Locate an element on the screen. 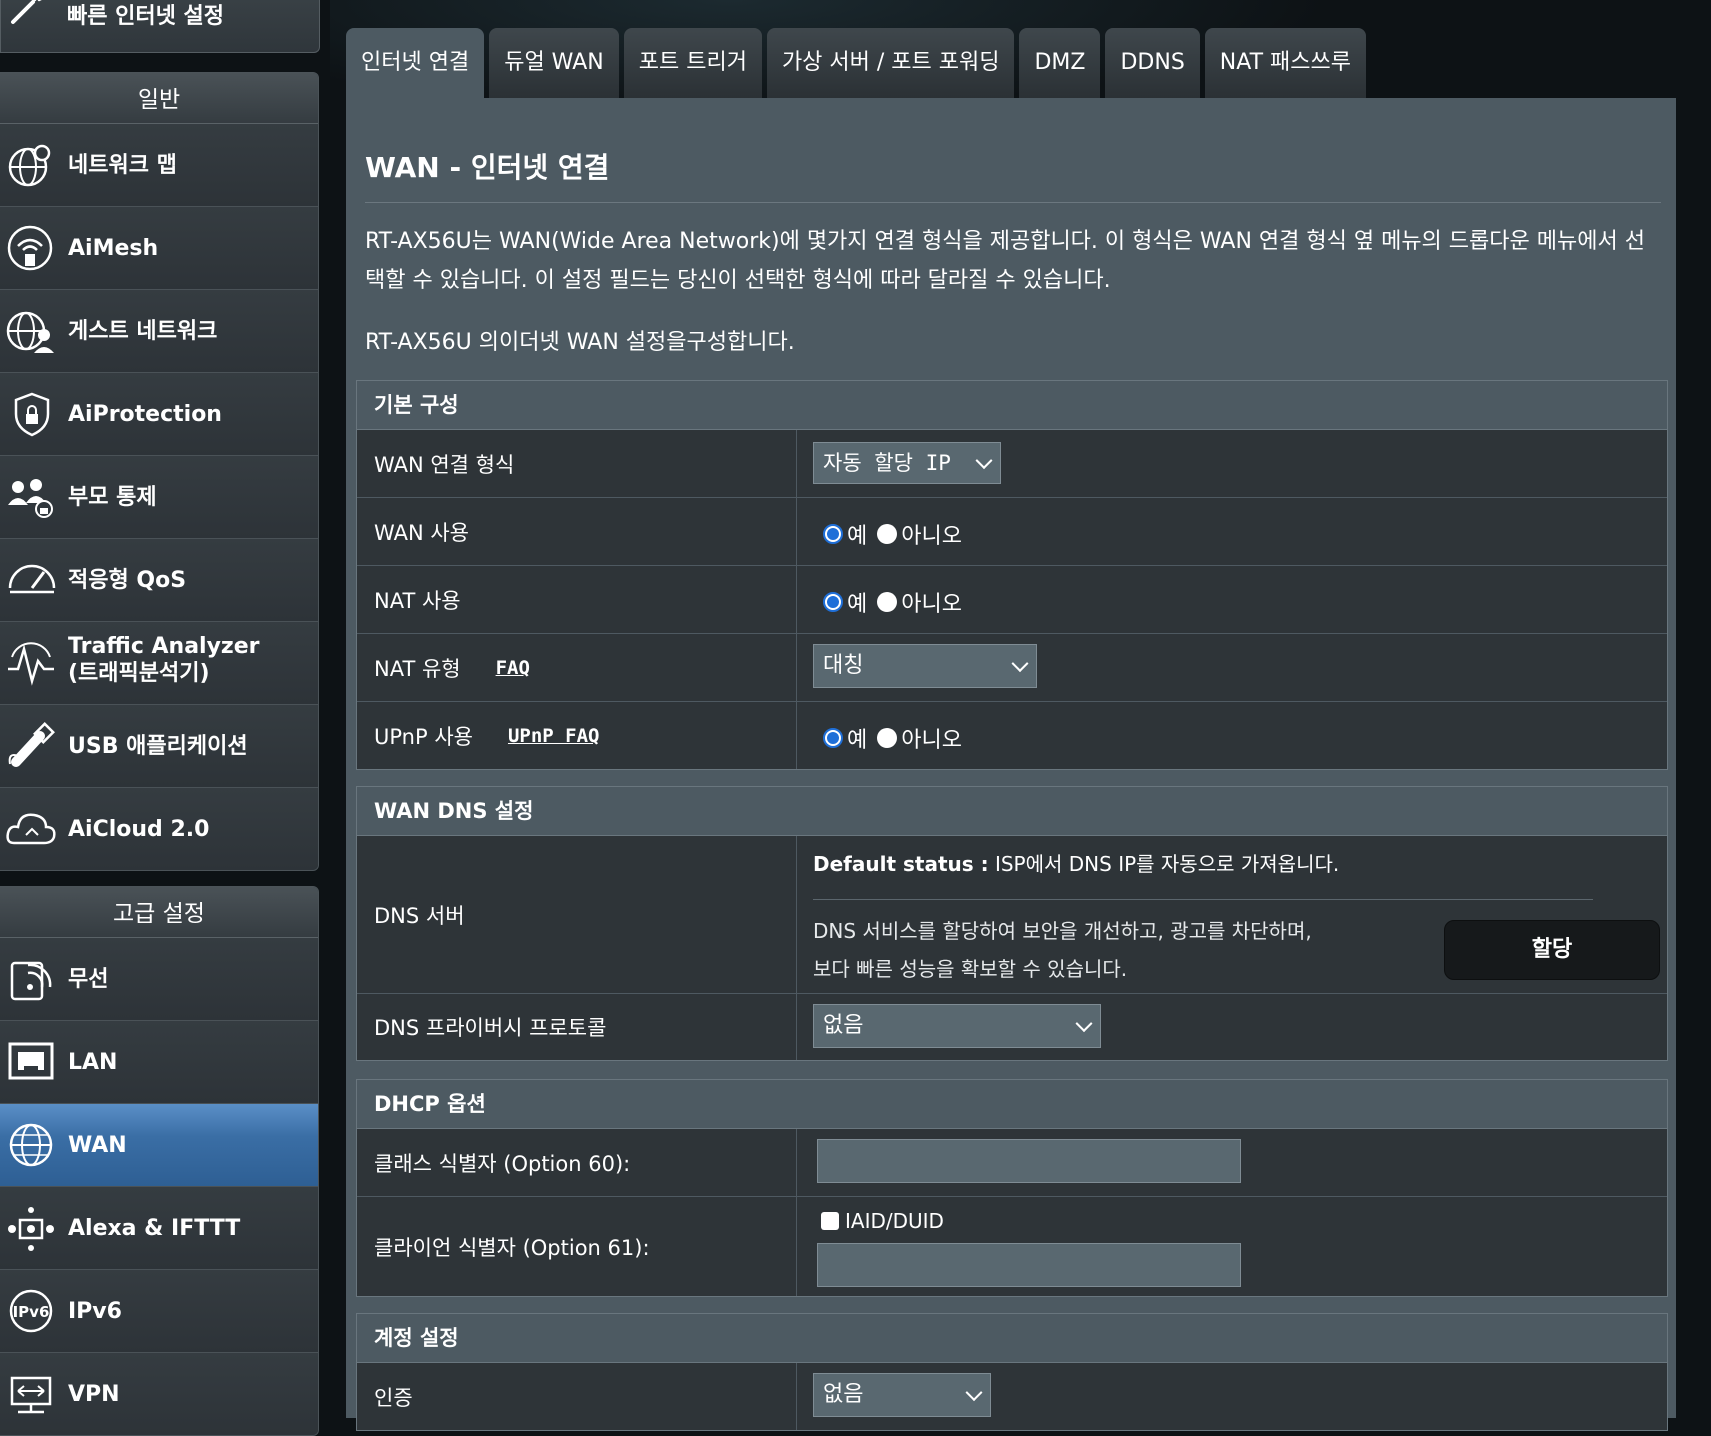 This screenshot has width=1711, height=1436. sidebar-item-label: AiProtection is located at coordinates (145, 414).